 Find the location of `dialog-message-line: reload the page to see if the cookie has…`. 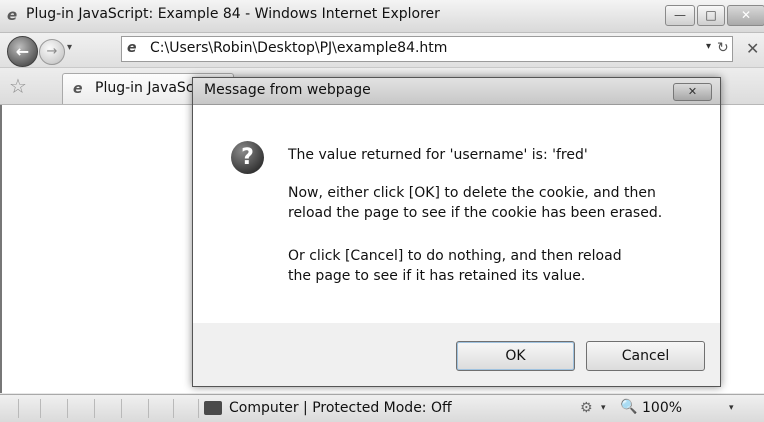

dialog-message-line: reload the page to see if the cookie has… is located at coordinates (475, 213).